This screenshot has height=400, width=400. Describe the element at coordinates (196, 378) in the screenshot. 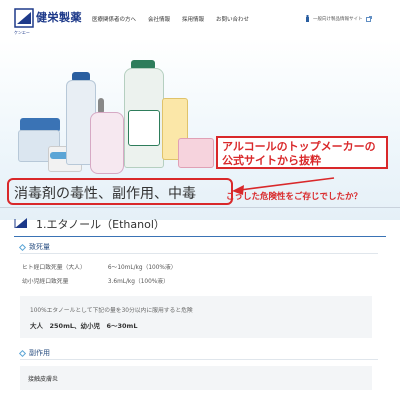

I see `side-effect-box: 接触皮膚炎` at that location.